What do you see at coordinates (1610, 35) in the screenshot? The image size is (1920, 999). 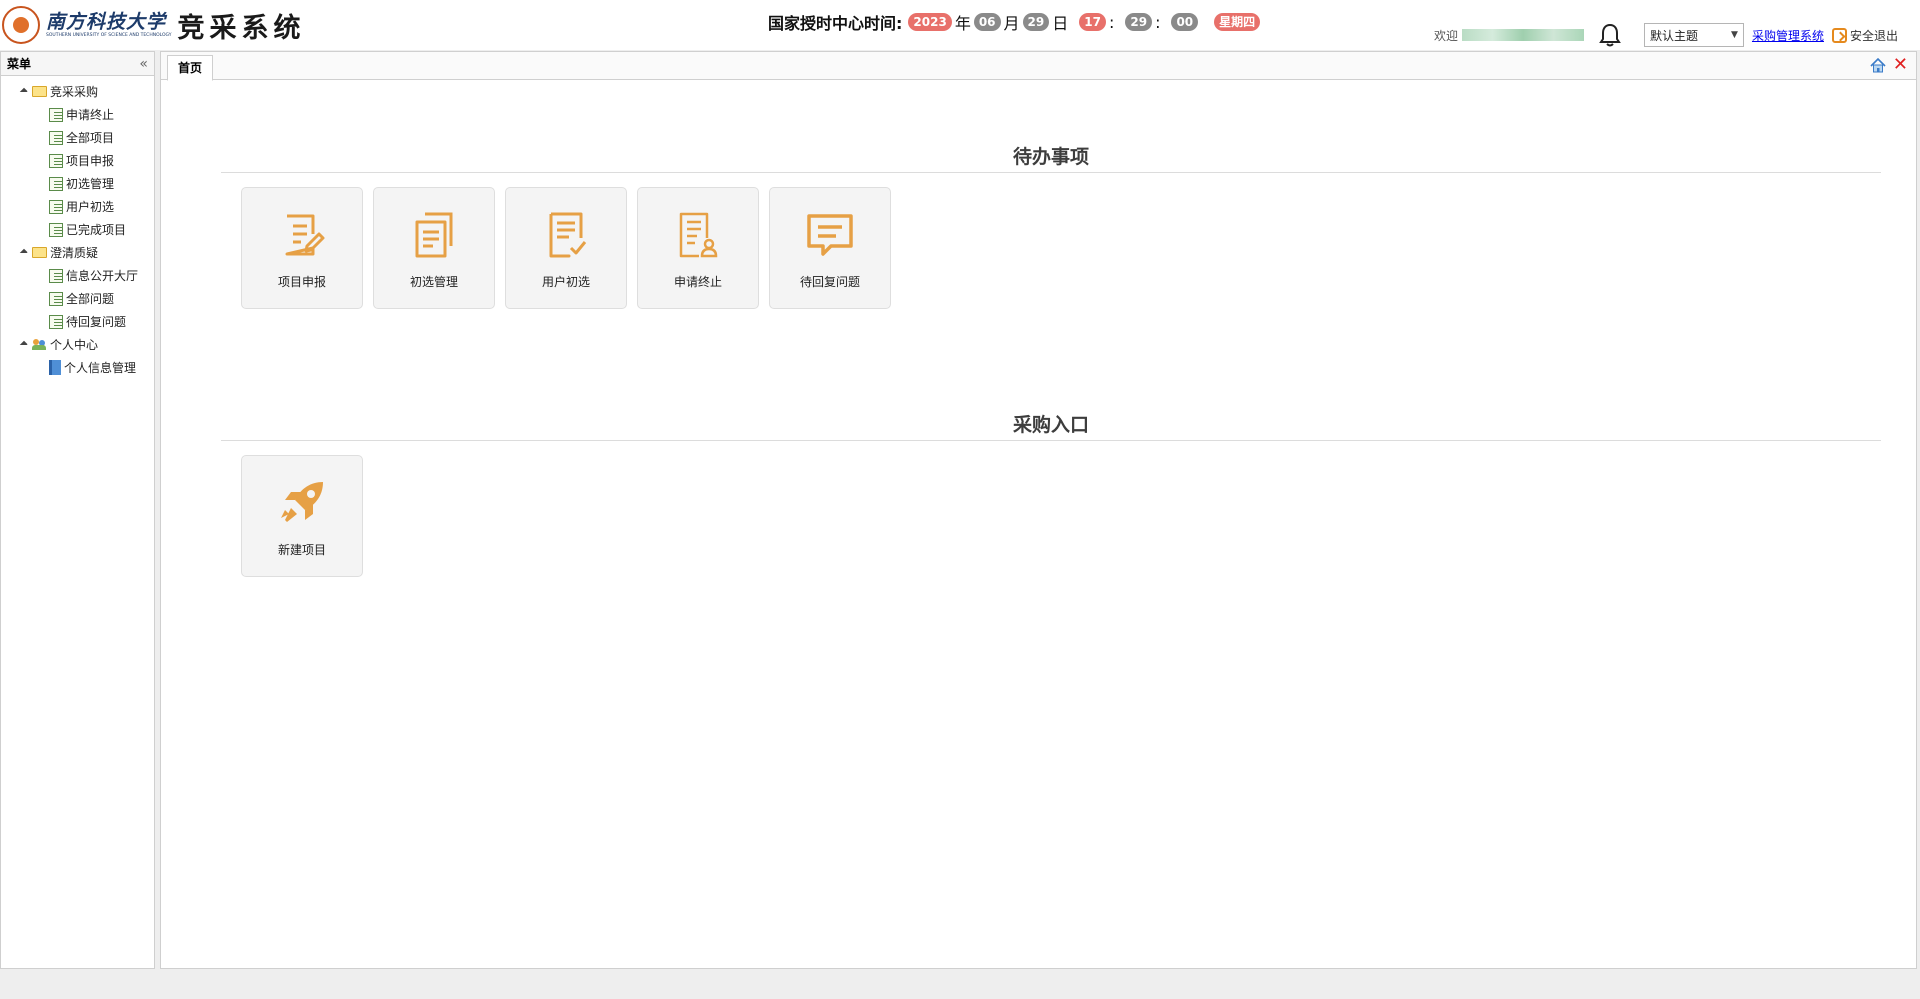 I see `bell-icon` at bounding box center [1610, 35].